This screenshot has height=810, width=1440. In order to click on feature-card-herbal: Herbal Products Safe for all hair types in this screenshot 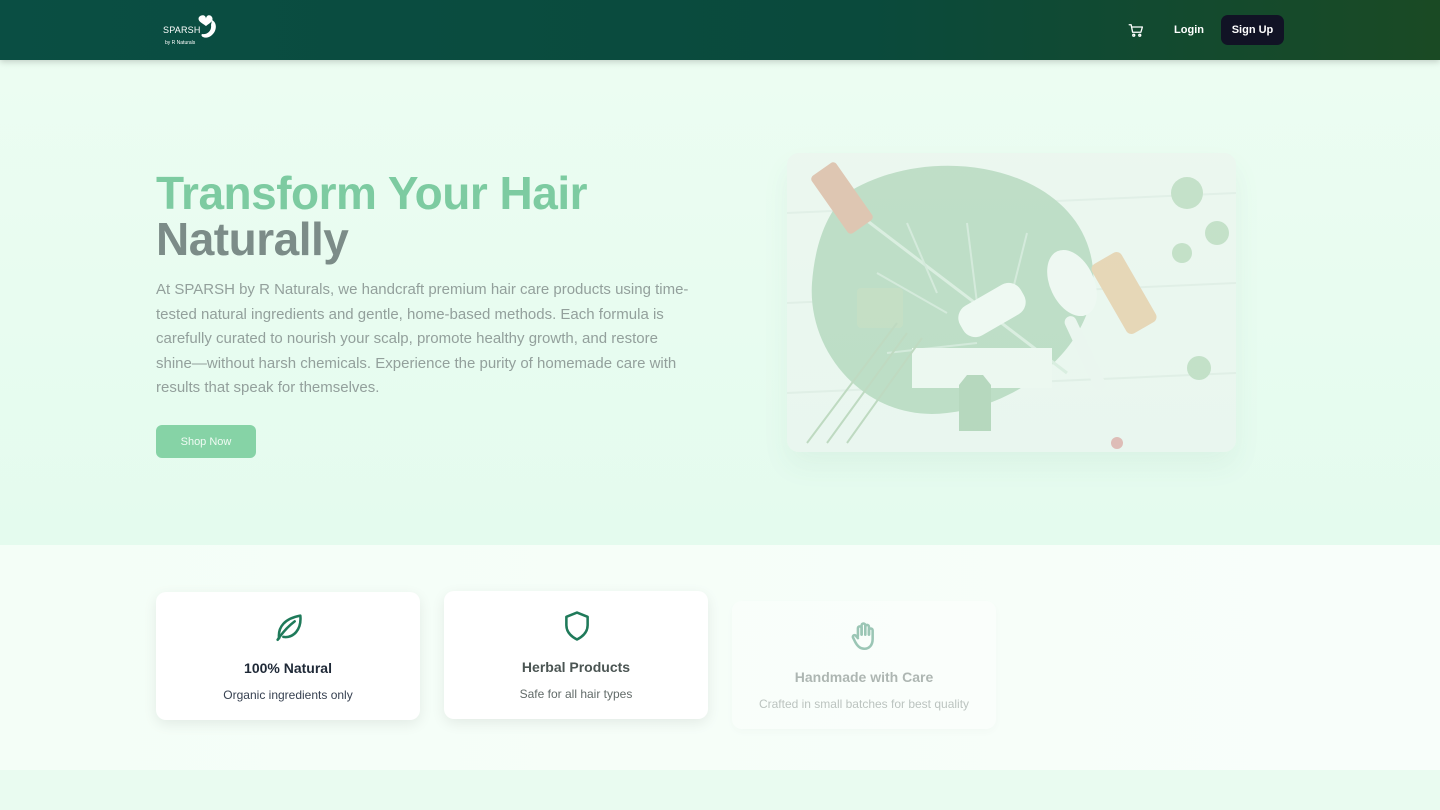, I will do `click(576, 655)`.